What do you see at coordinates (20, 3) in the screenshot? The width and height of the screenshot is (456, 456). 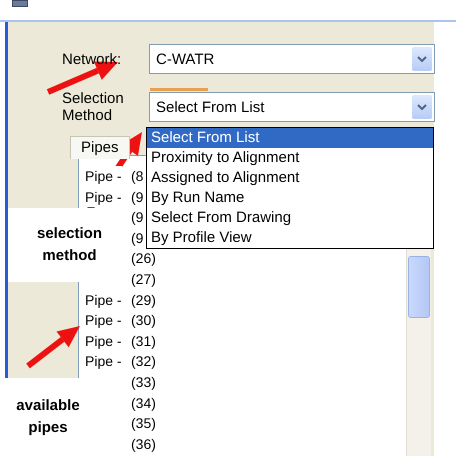 I see `window-icon` at bounding box center [20, 3].